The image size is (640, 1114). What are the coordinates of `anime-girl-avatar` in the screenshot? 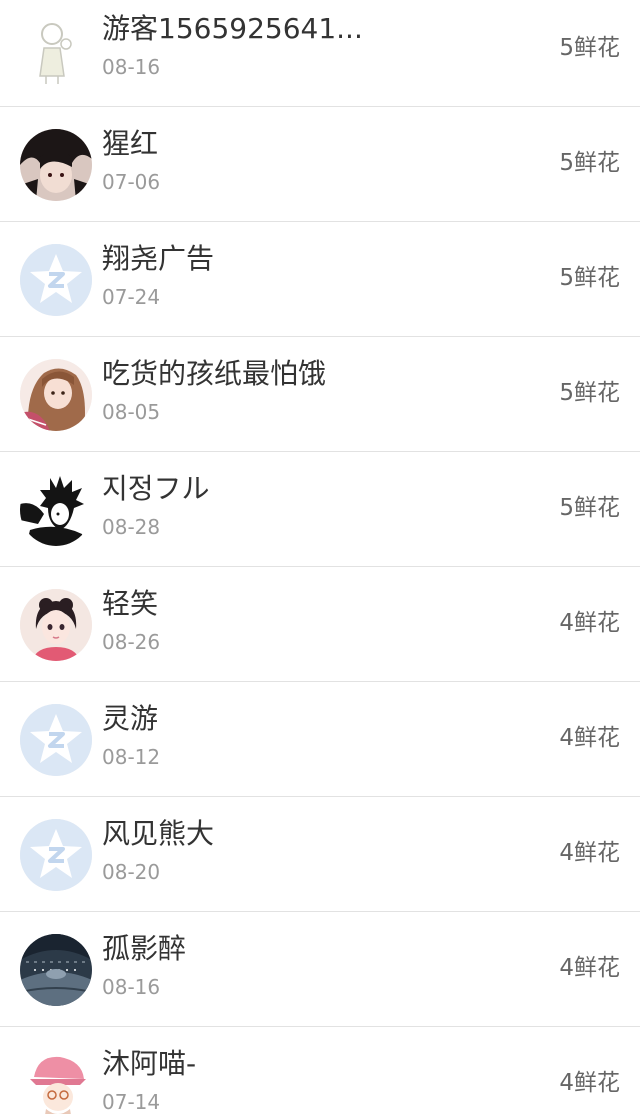 It's located at (56, 625).